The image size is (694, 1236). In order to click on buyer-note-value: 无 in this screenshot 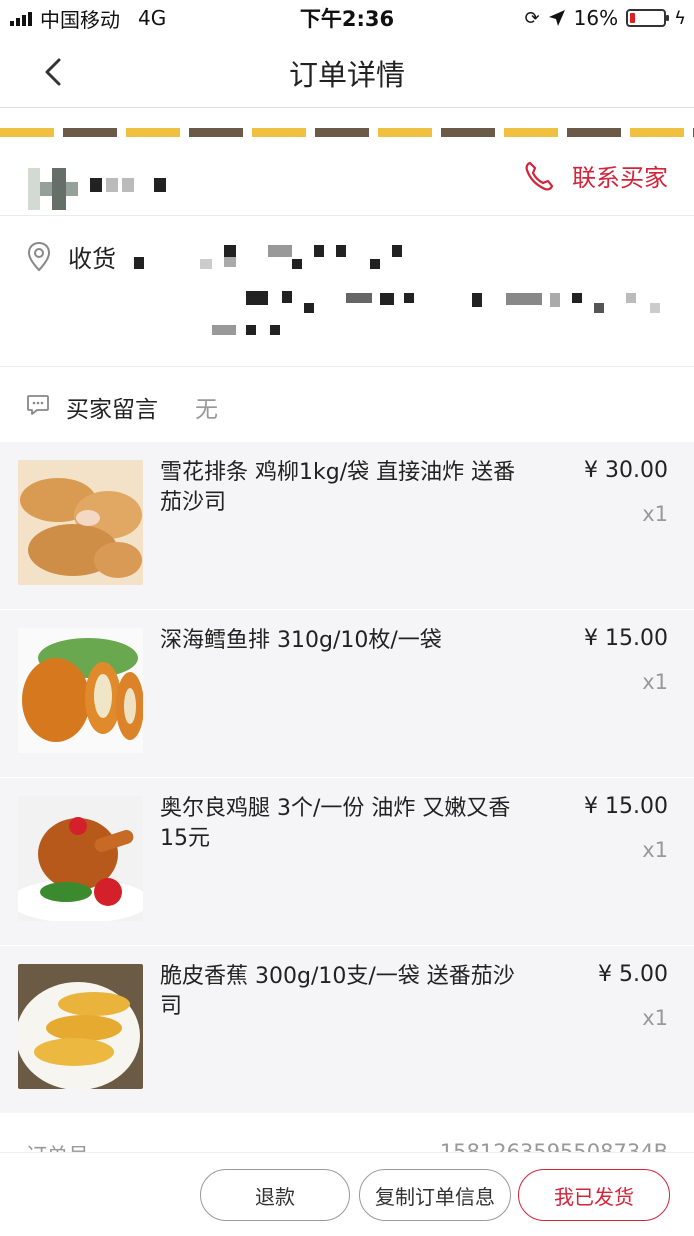, I will do `click(206, 410)`.